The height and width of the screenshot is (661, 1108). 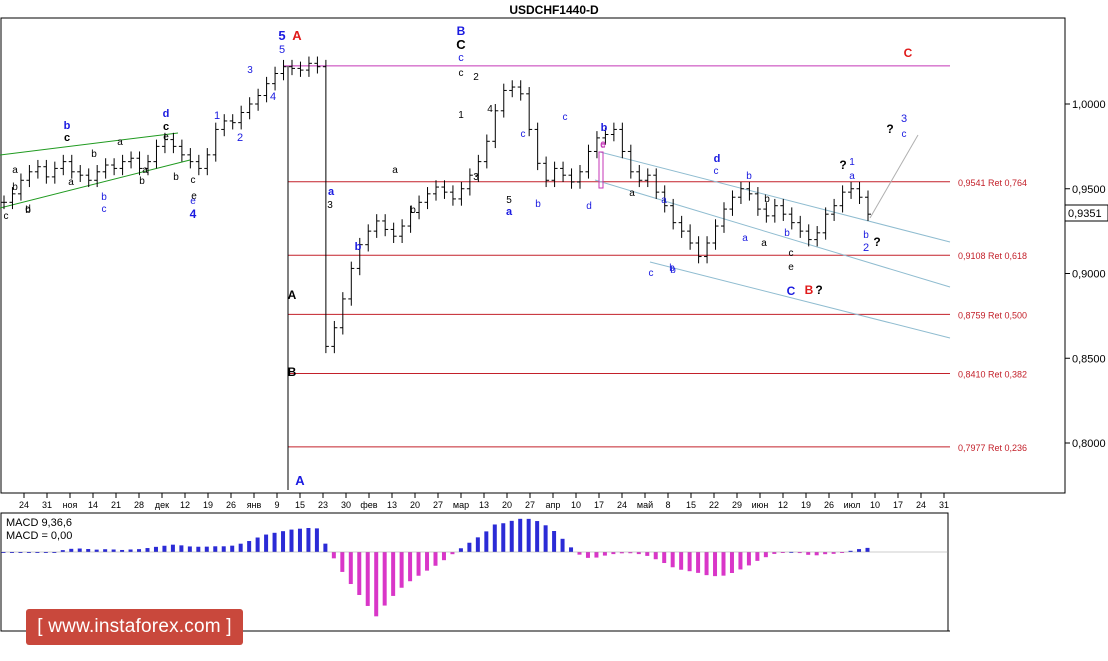 I want to click on wave-label: 5, so click(x=281, y=35).